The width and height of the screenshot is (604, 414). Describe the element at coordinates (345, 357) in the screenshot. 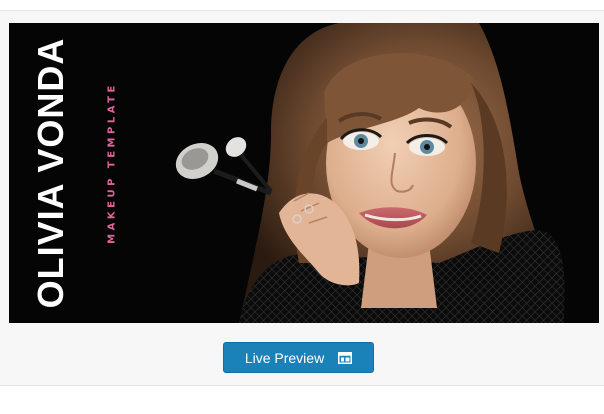

I see `layout-icon` at that location.